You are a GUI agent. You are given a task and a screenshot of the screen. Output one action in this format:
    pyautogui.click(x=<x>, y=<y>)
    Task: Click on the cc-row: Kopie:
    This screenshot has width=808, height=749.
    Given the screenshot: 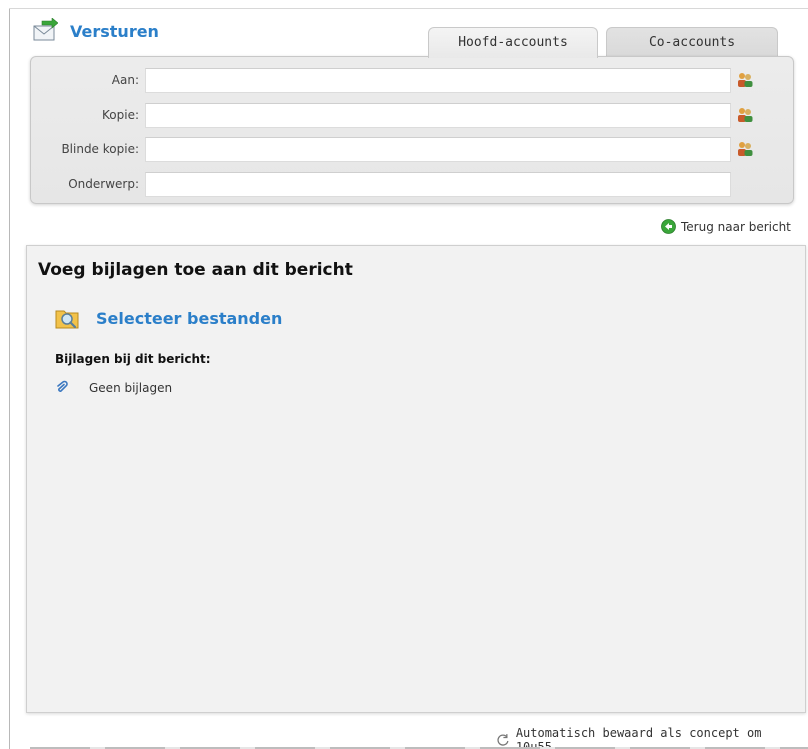 What is the action you would take?
    pyautogui.click(x=412, y=116)
    